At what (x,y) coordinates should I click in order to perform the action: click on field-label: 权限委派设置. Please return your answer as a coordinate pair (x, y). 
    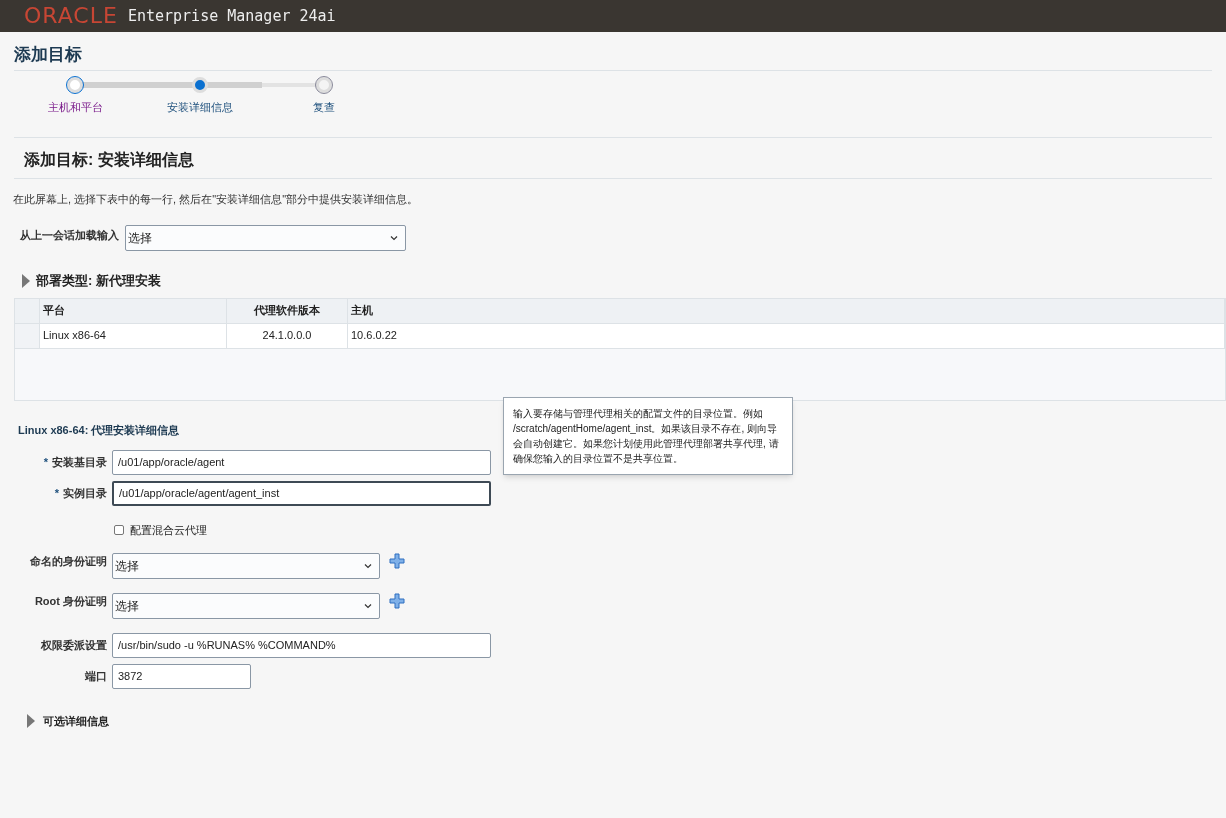
    Looking at the image, I should click on (74, 645).